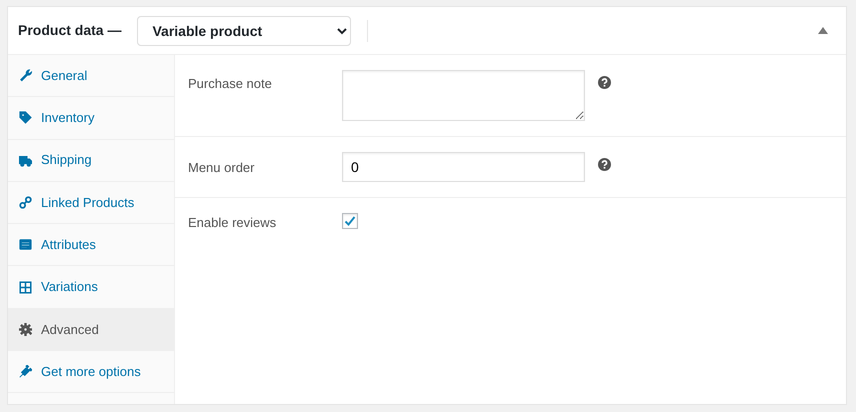 The width and height of the screenshot is (856, 412). I want to click on checkbox, so click(350, 221).